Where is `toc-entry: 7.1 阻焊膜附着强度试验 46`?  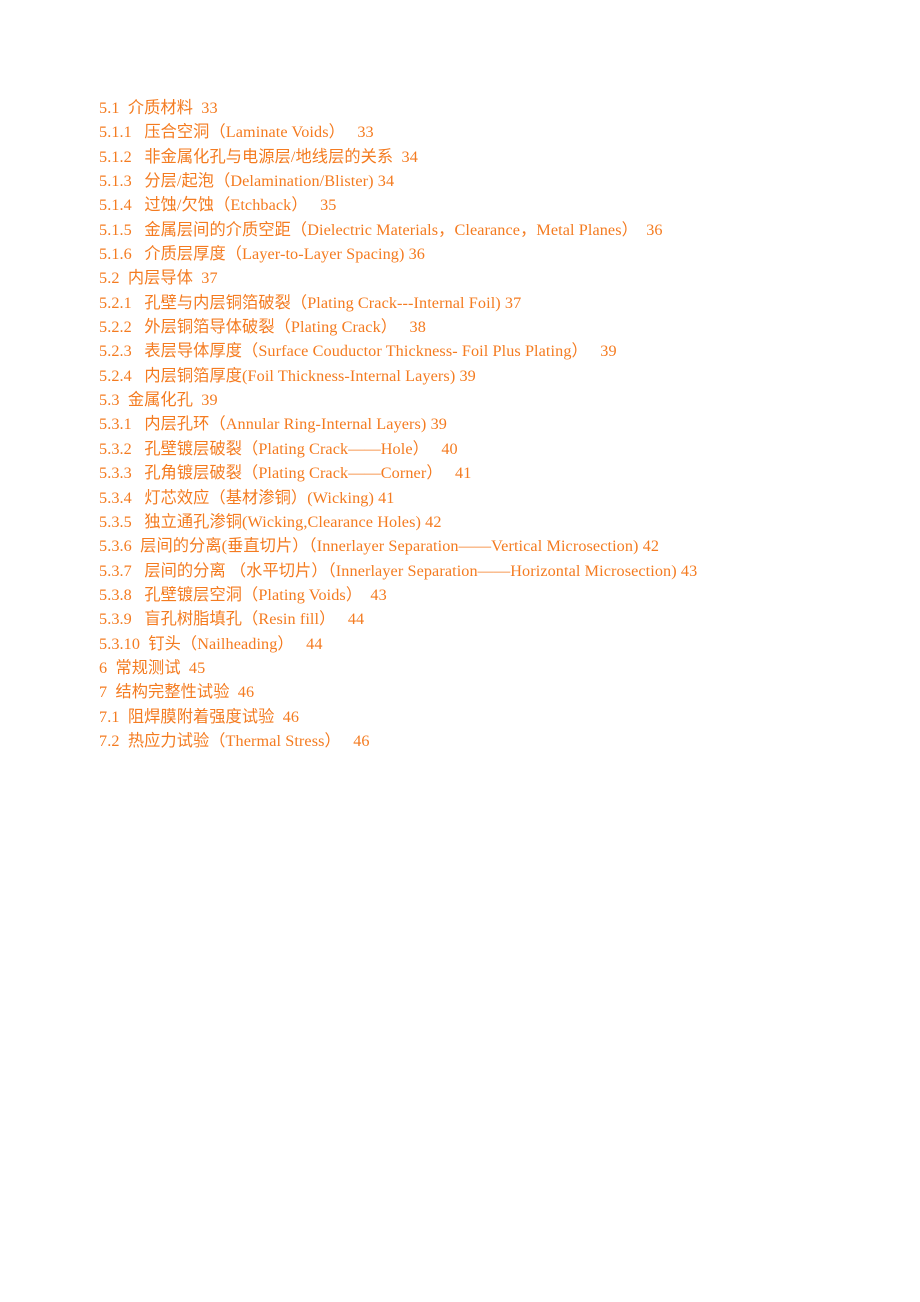 toc-entry: 7.1 阻焊膜附着强度试验 46 is located at coordinates (479, 717).